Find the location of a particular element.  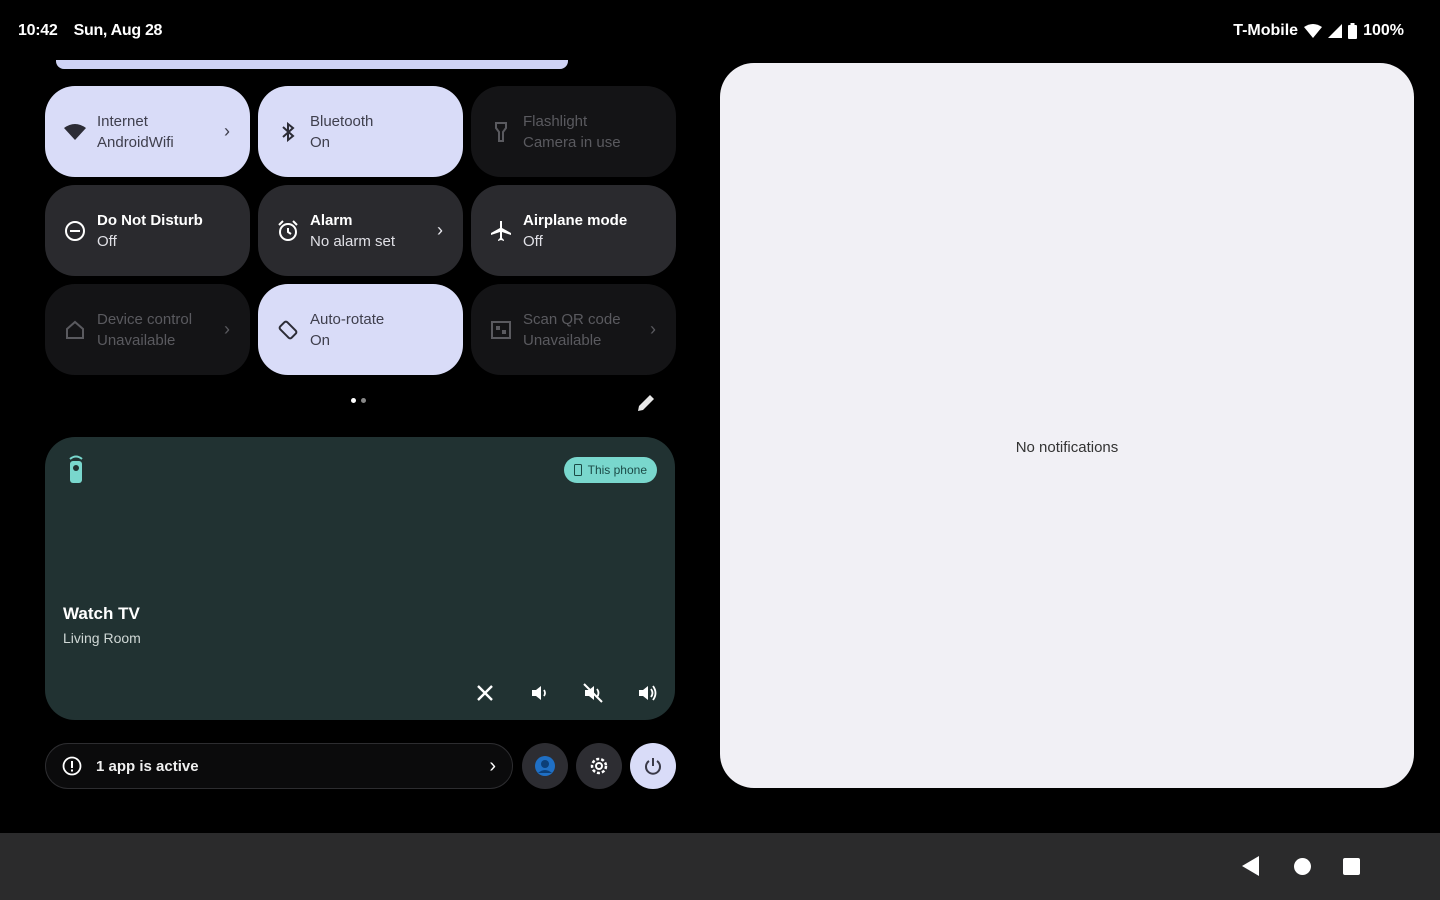

status-bar-left: 10:42 Sun, Aug 28 is located at coordinates (96, 31).